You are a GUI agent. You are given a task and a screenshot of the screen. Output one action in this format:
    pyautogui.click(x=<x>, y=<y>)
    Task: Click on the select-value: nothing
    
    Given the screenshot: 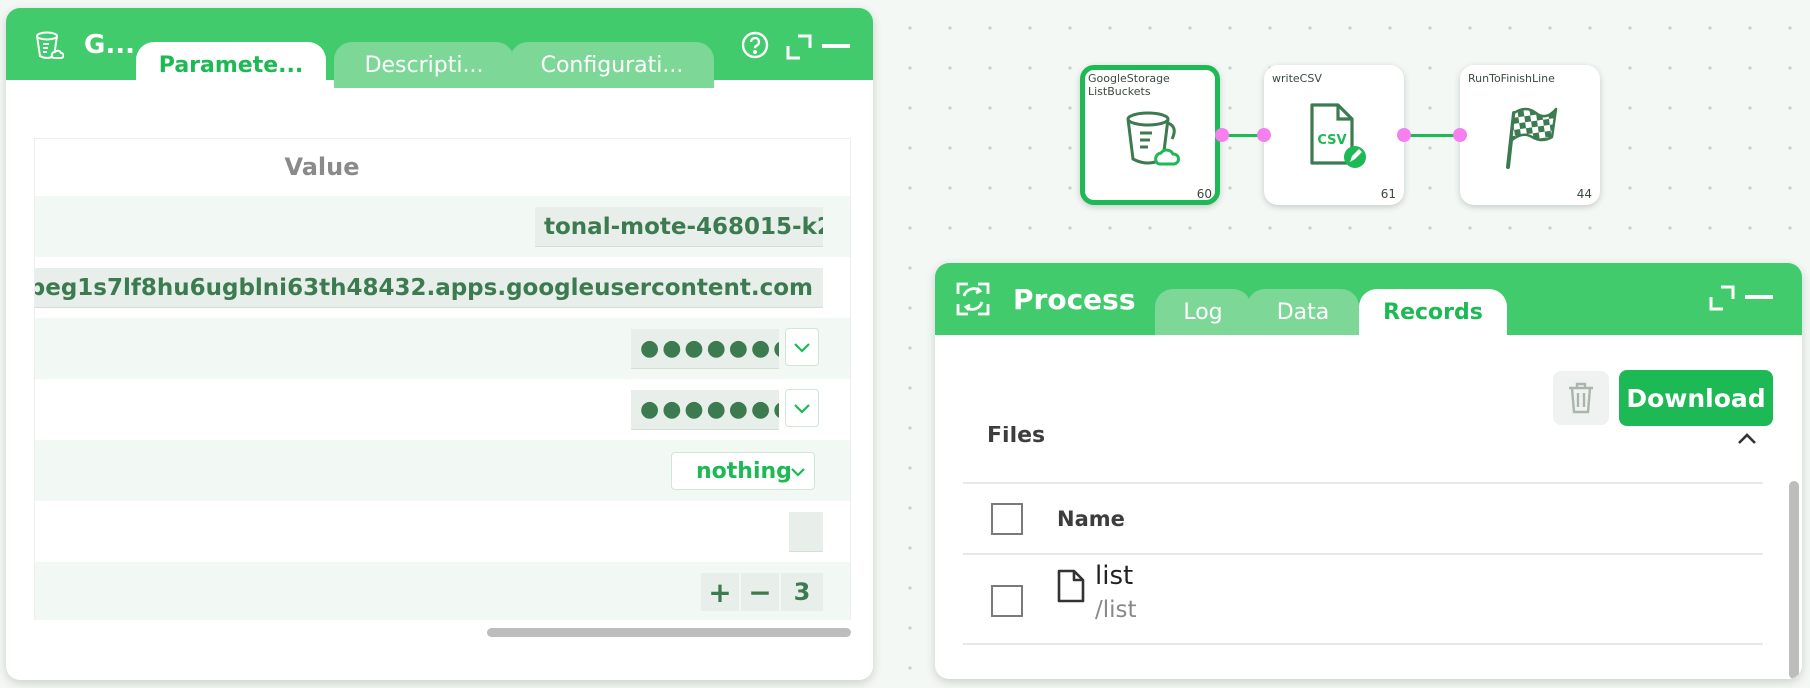 What is the action you would take?
    pyautogui.click(x=744, y=471)
    